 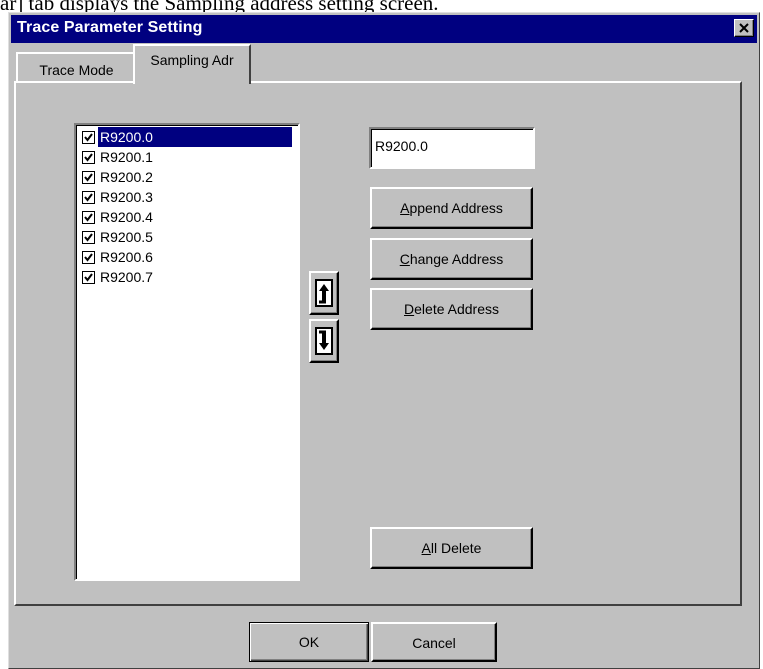 I want to click on address-list-item-label: R9200.3, so click(x=126, y=197).